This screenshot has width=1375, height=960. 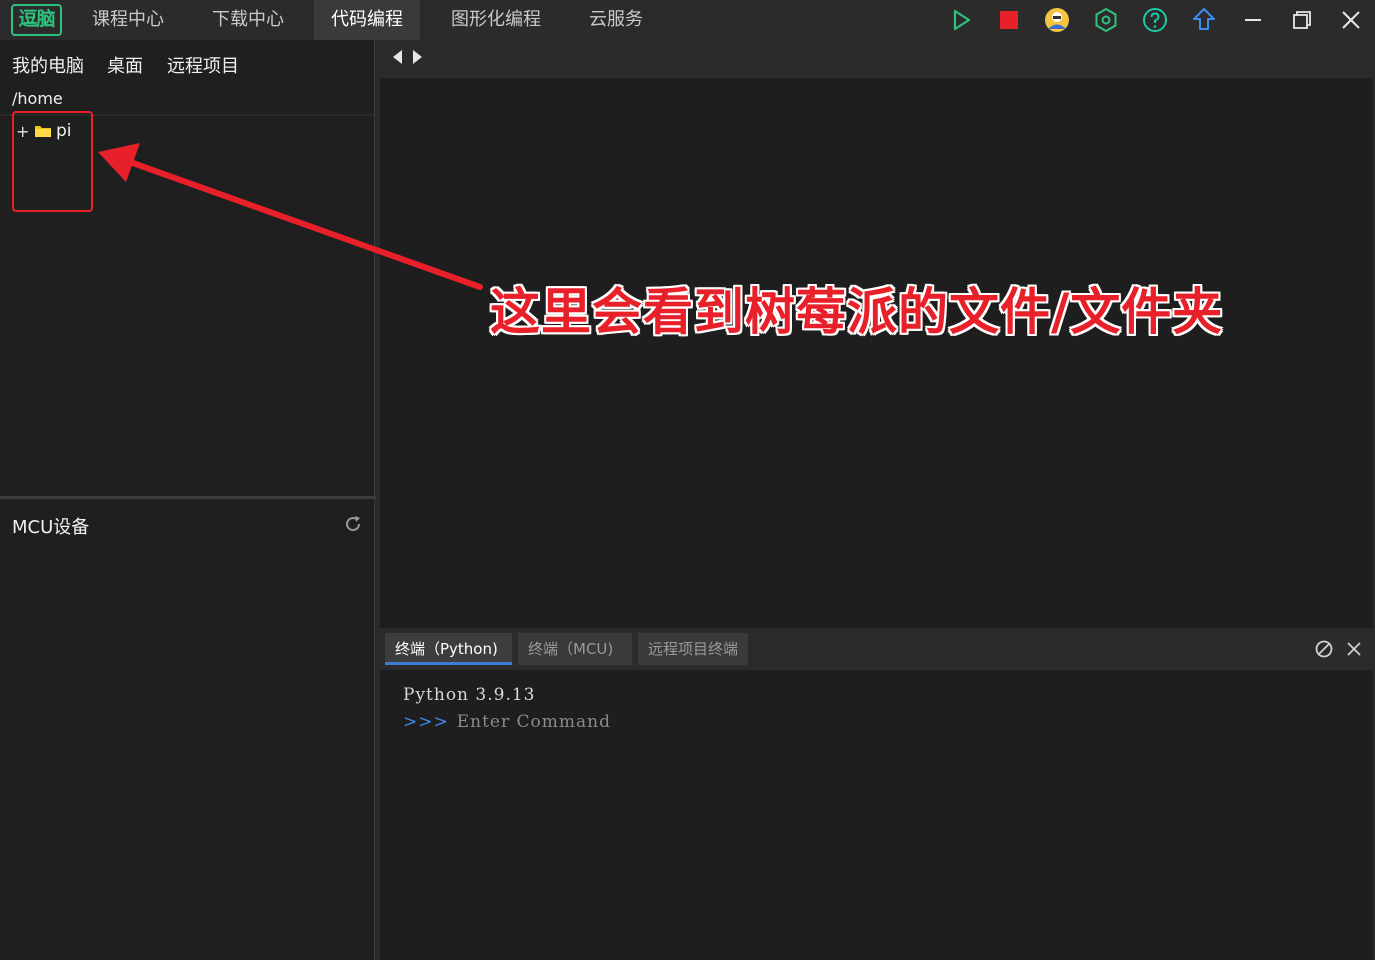 What do you see at coordinates (693, 649) in the screenshot?
I see `tab-remote-project-terminal: 远程项目终端` at bounding box center [693, 649].